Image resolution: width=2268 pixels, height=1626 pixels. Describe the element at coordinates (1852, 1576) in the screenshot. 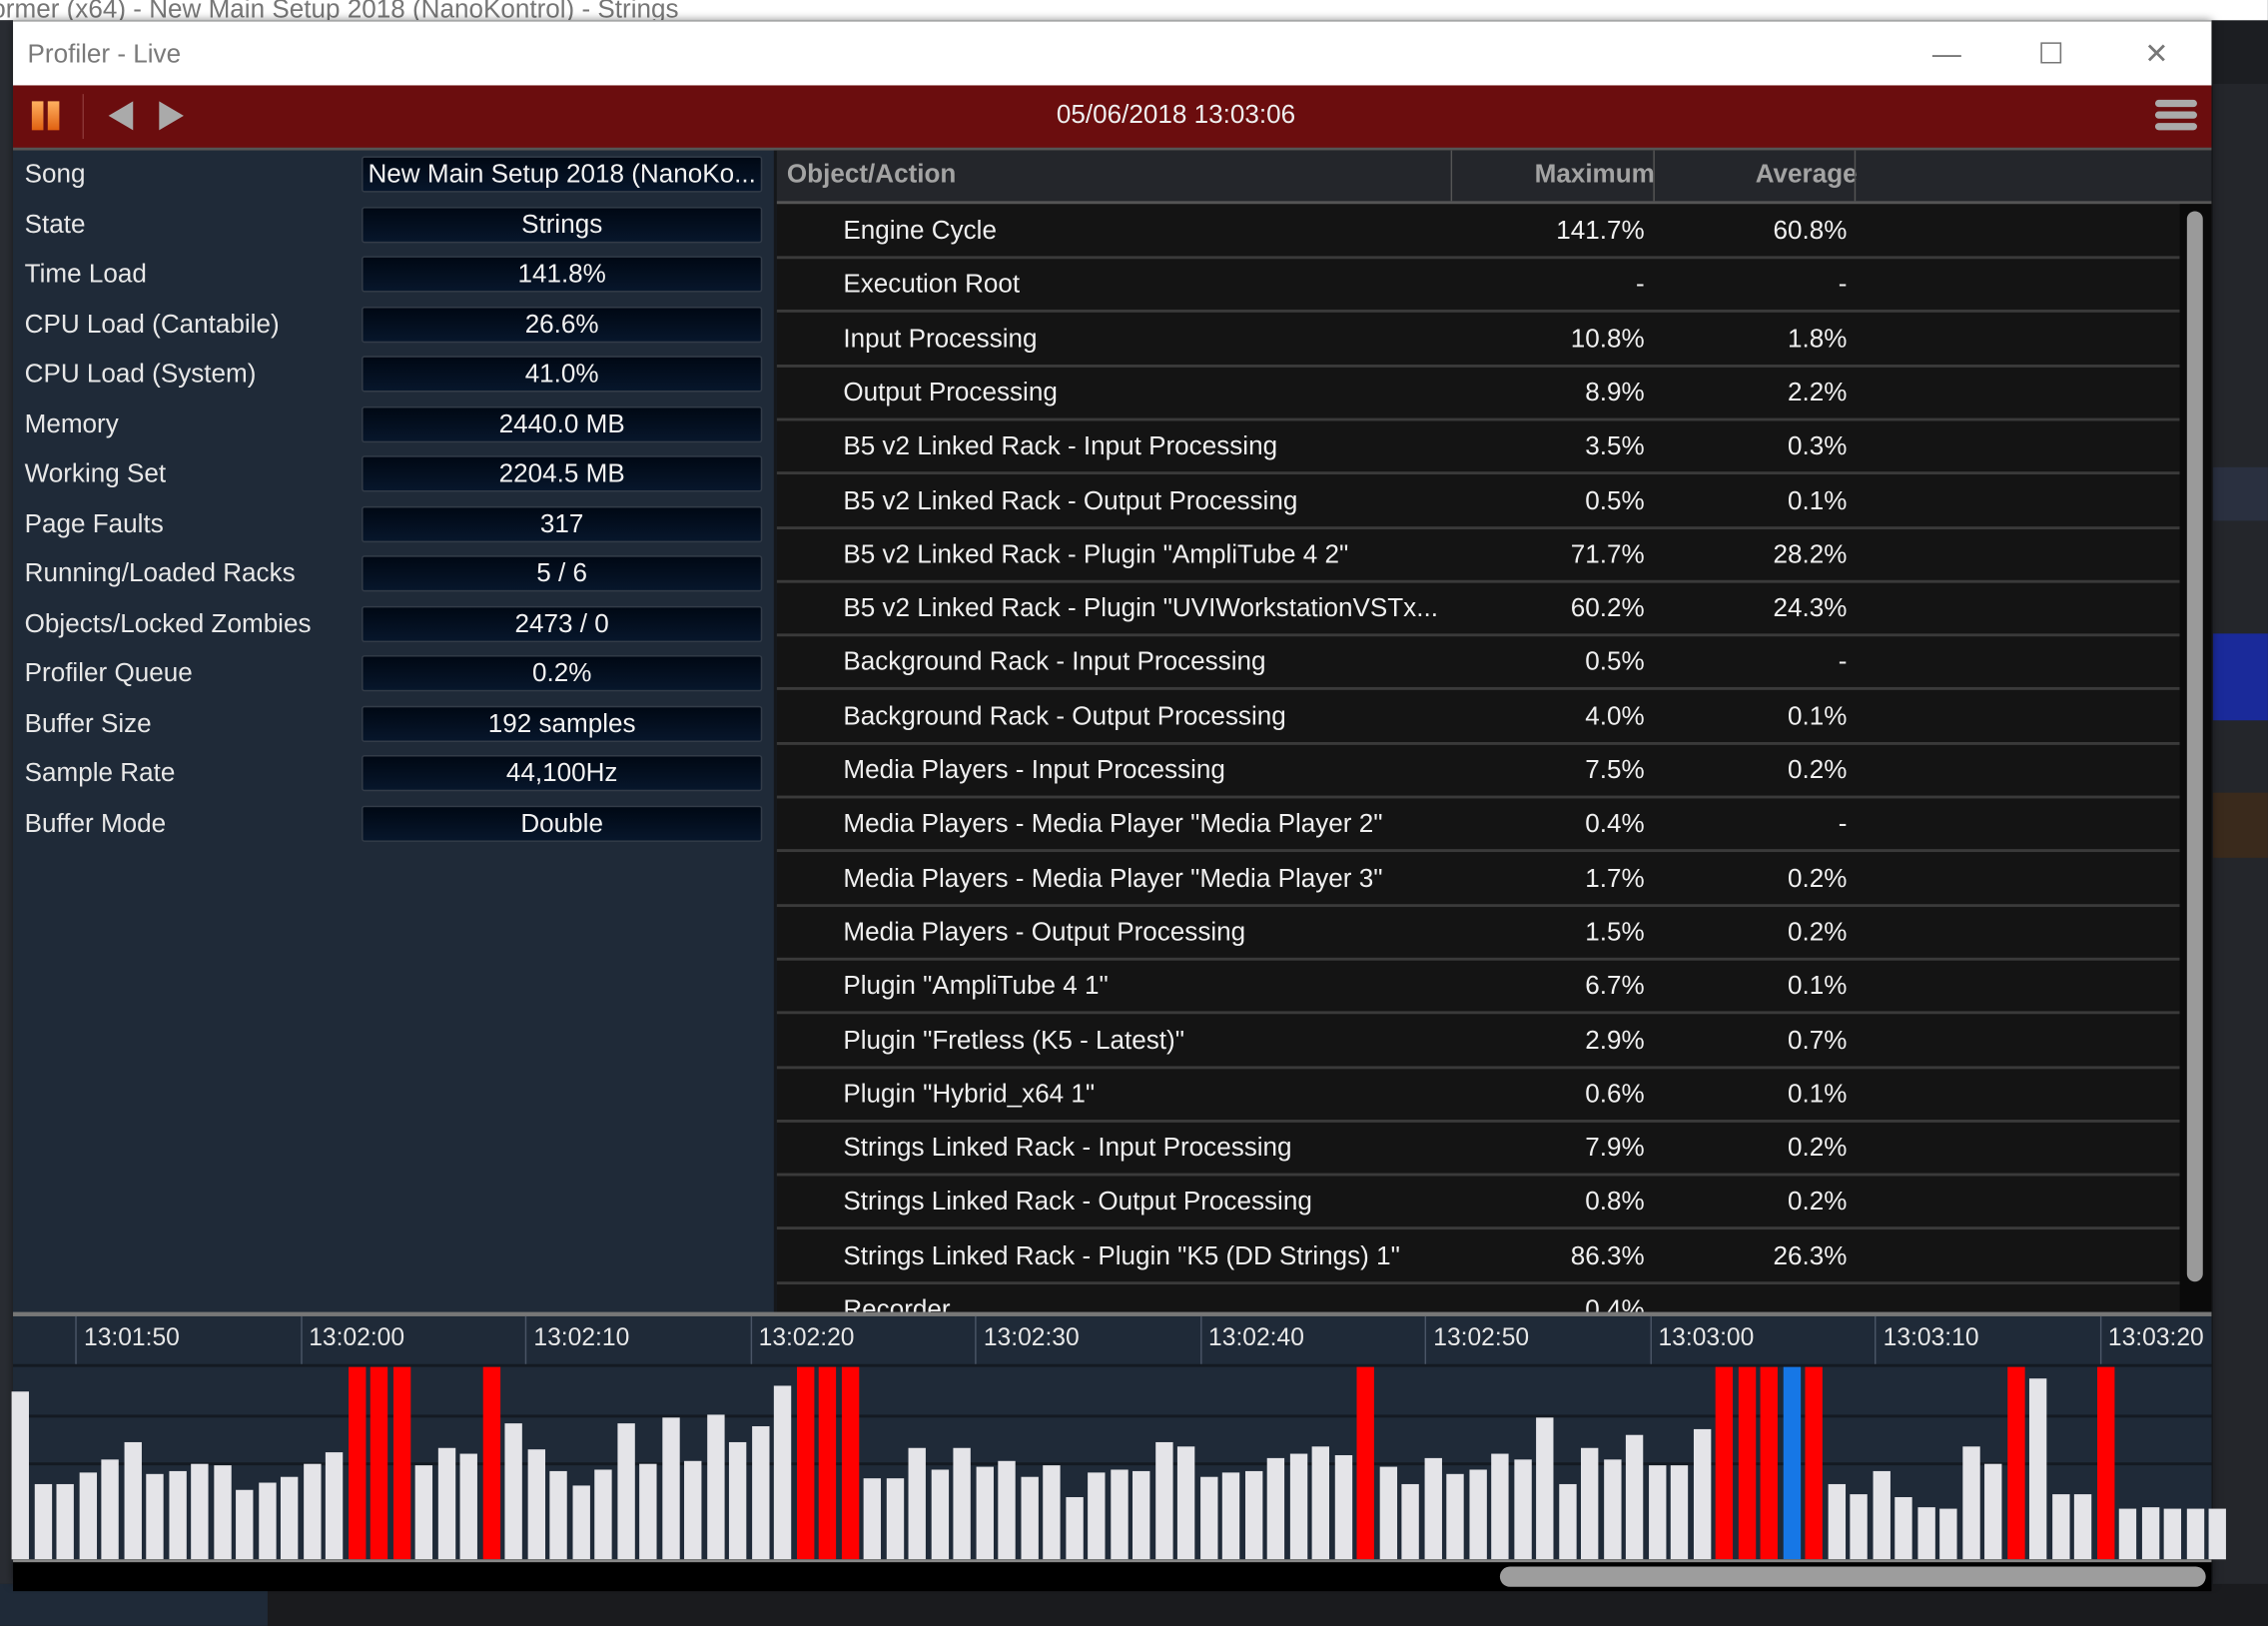

I see `horizontal-scrollbar-thumb` at that location.